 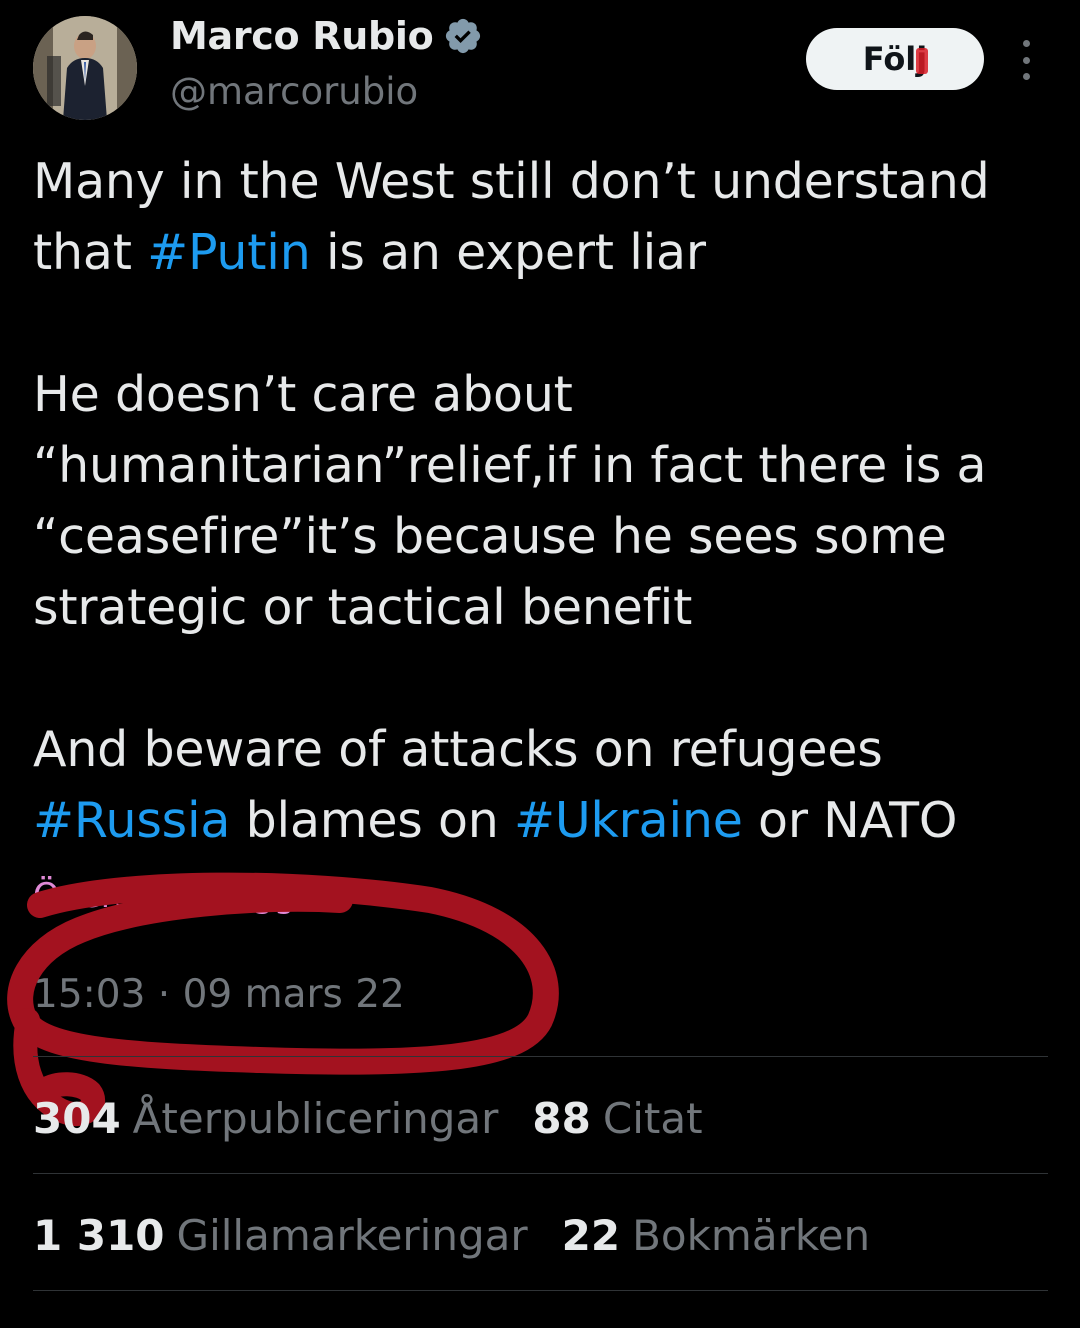 What do you see at coordinates (751, 1235) in the screenshot?
I see `bookmarks-label: Bokmärken` at bounding box center [751, 1235].